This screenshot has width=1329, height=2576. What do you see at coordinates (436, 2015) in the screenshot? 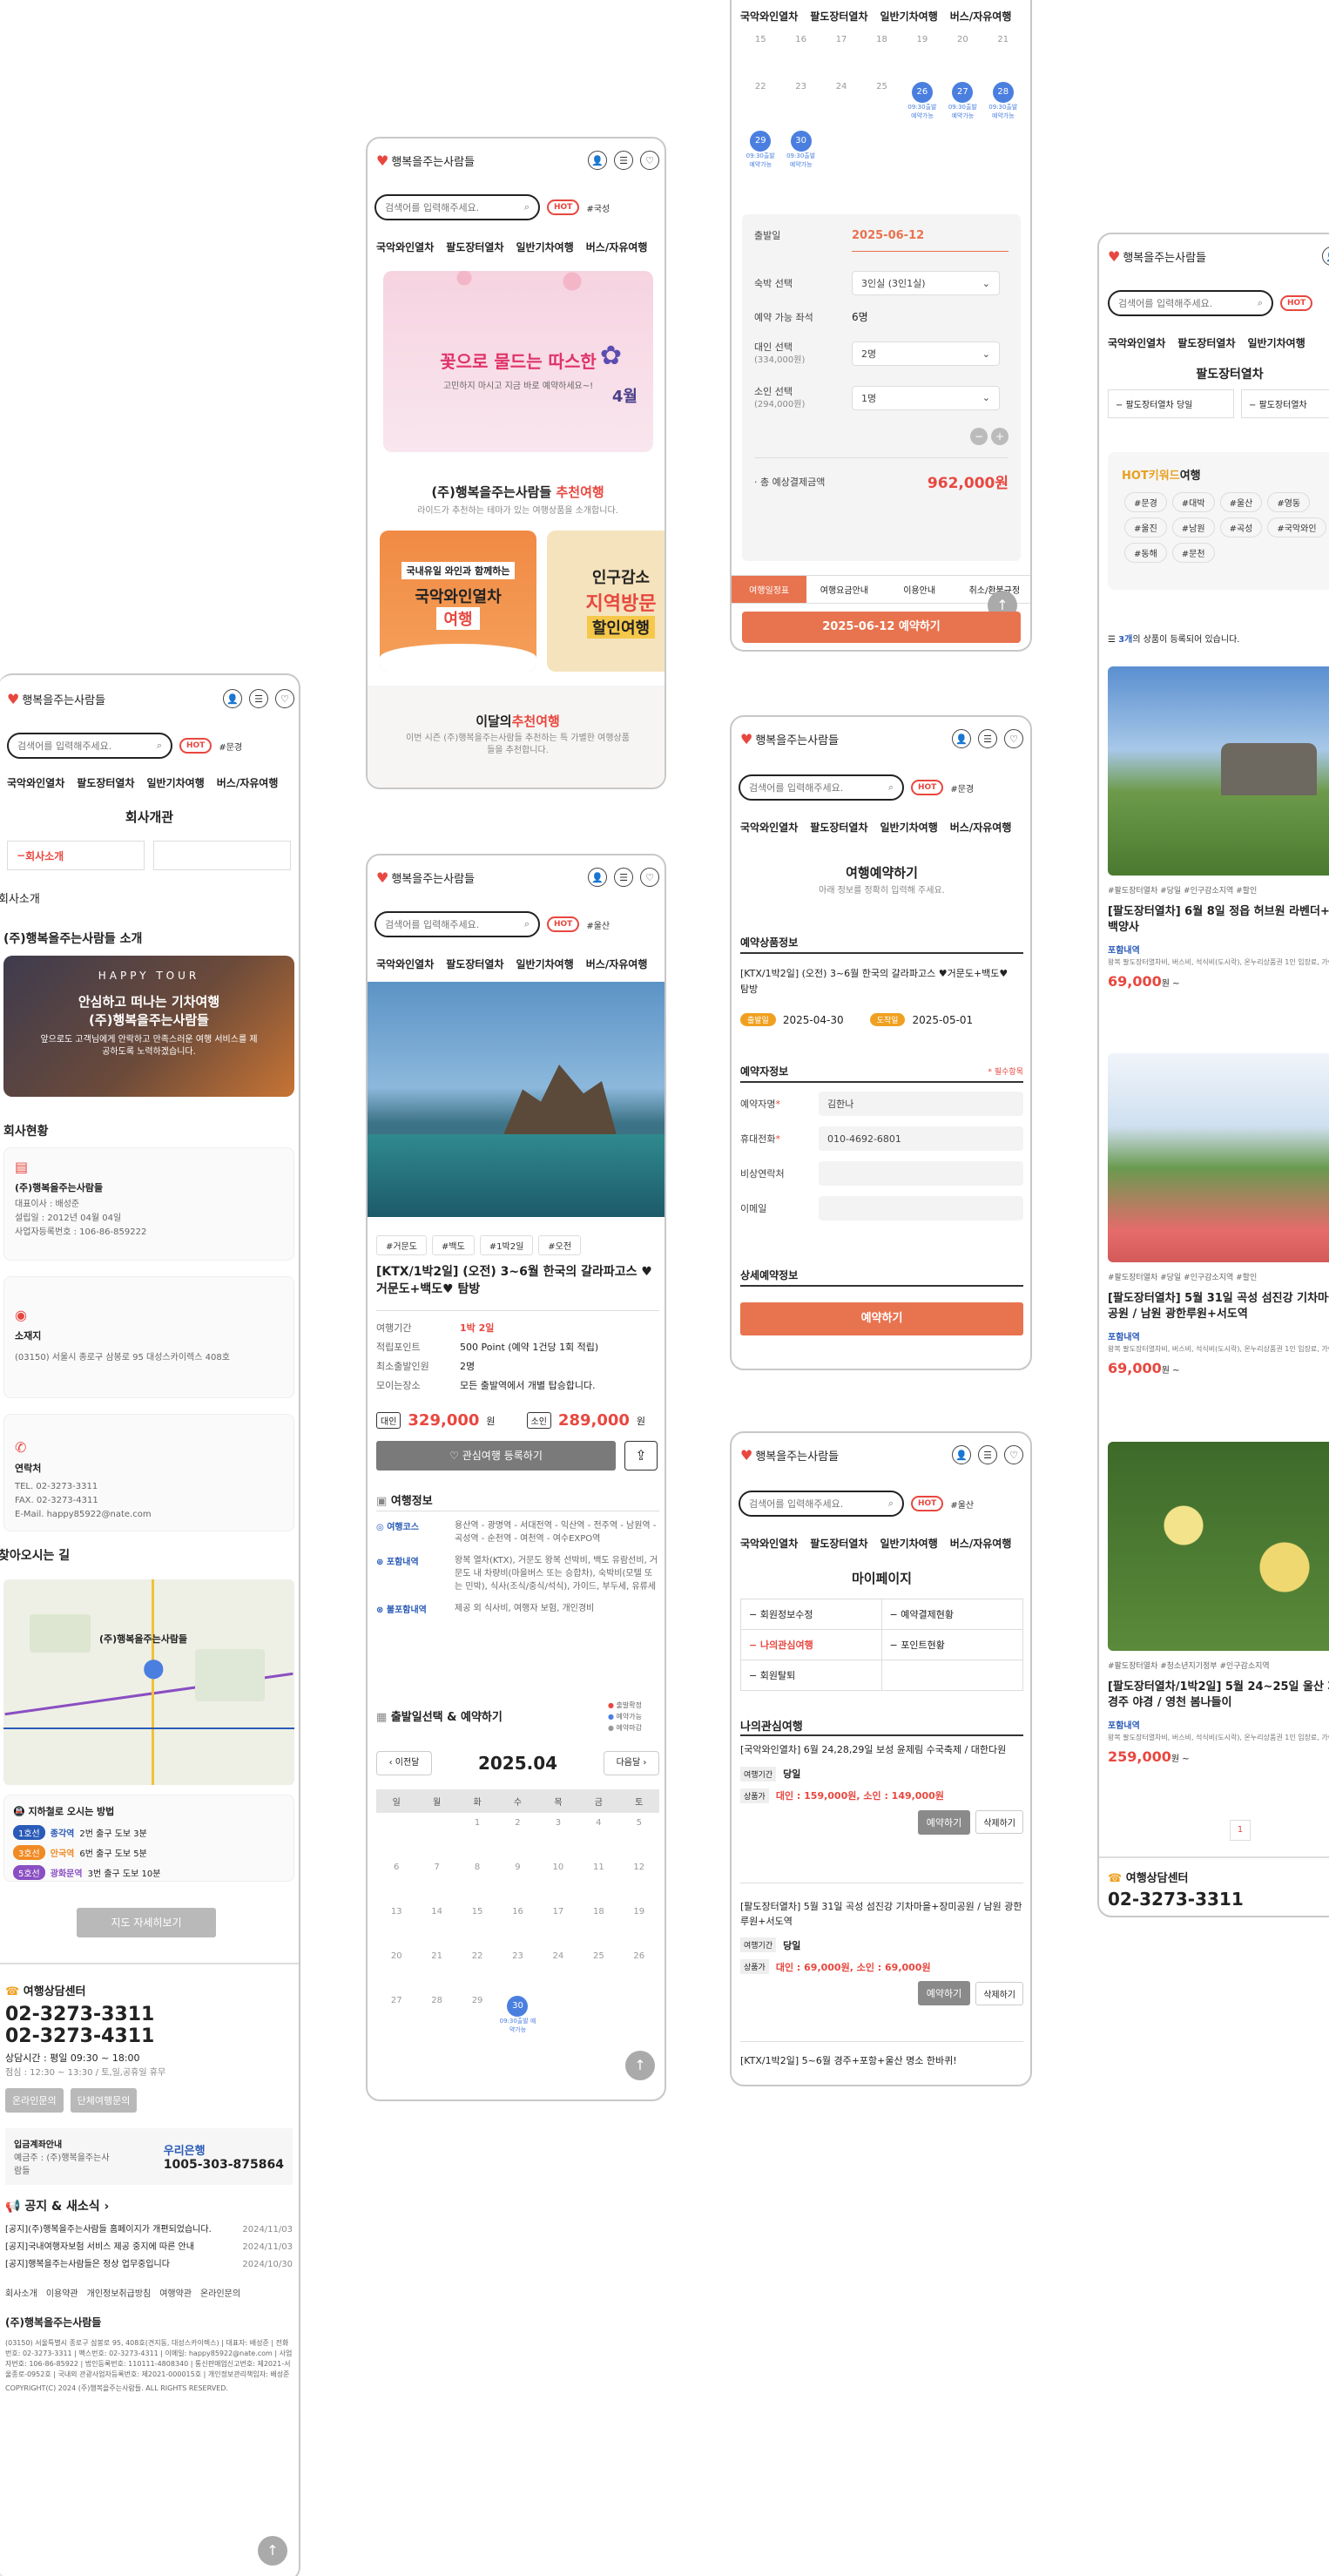
I see `calendar-day: 28` at bounding box center [436, 2015].